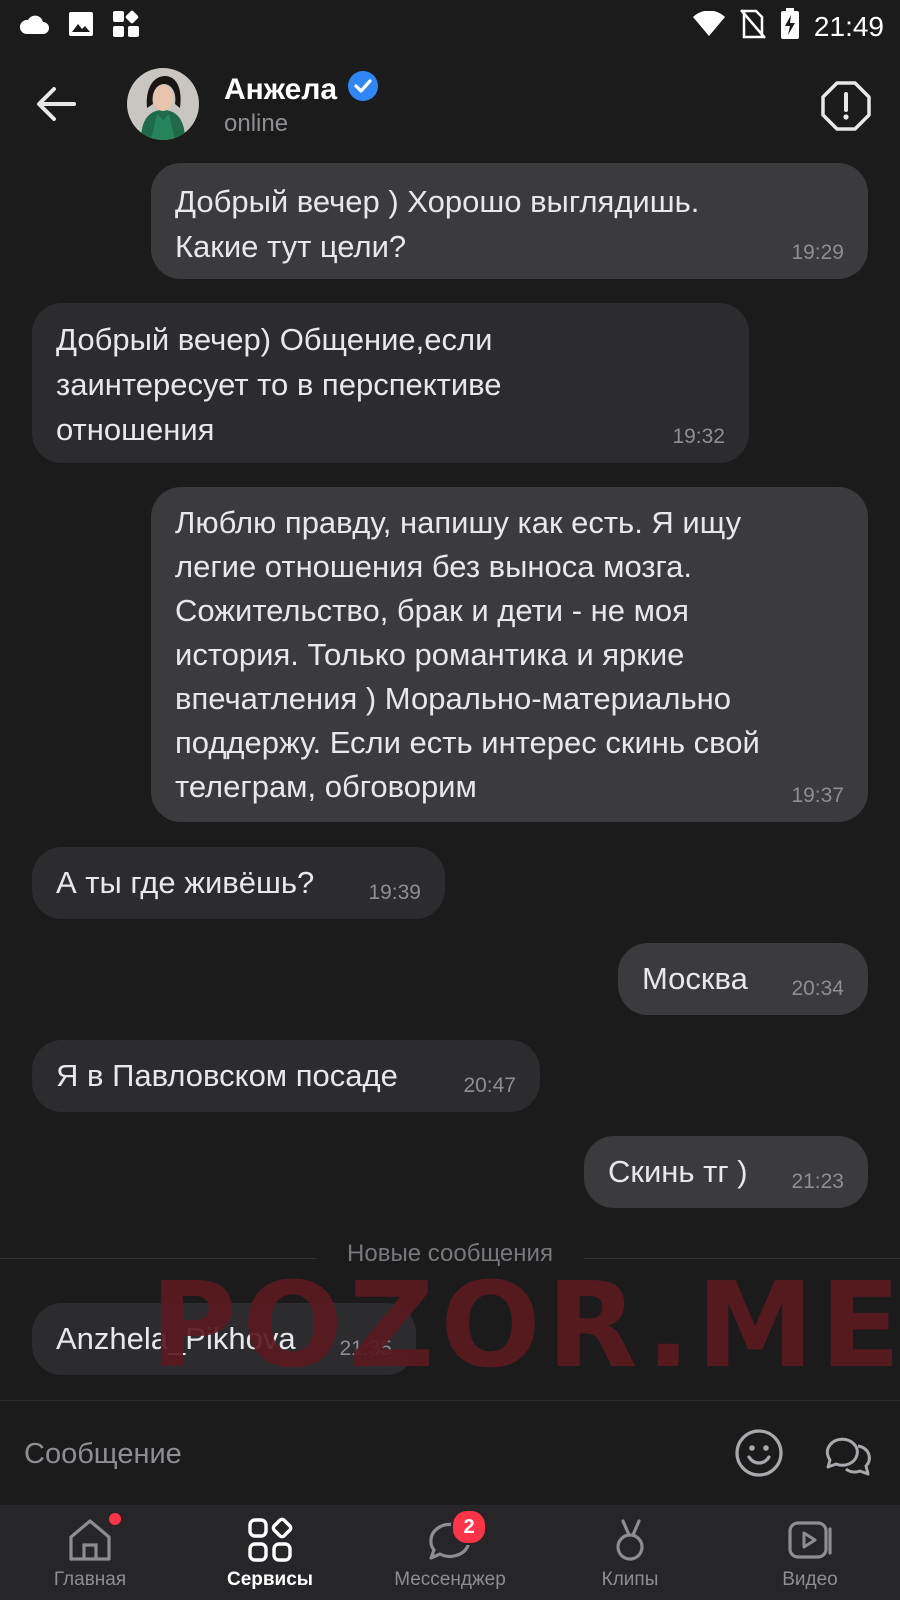  I want to click on tab-clips: Клипы, so click(630, 1552).